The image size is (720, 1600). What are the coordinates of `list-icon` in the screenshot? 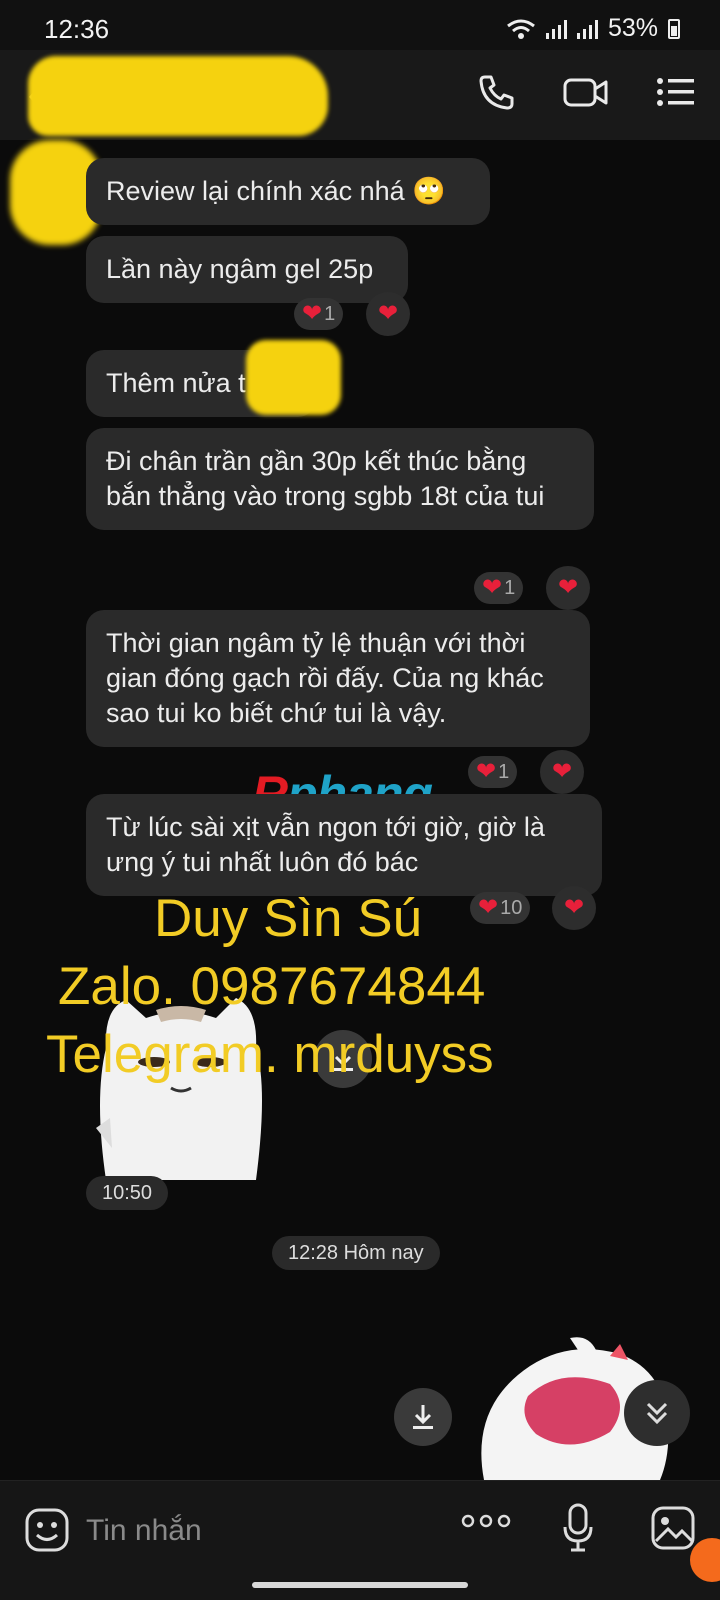 It's located at (676, 92).